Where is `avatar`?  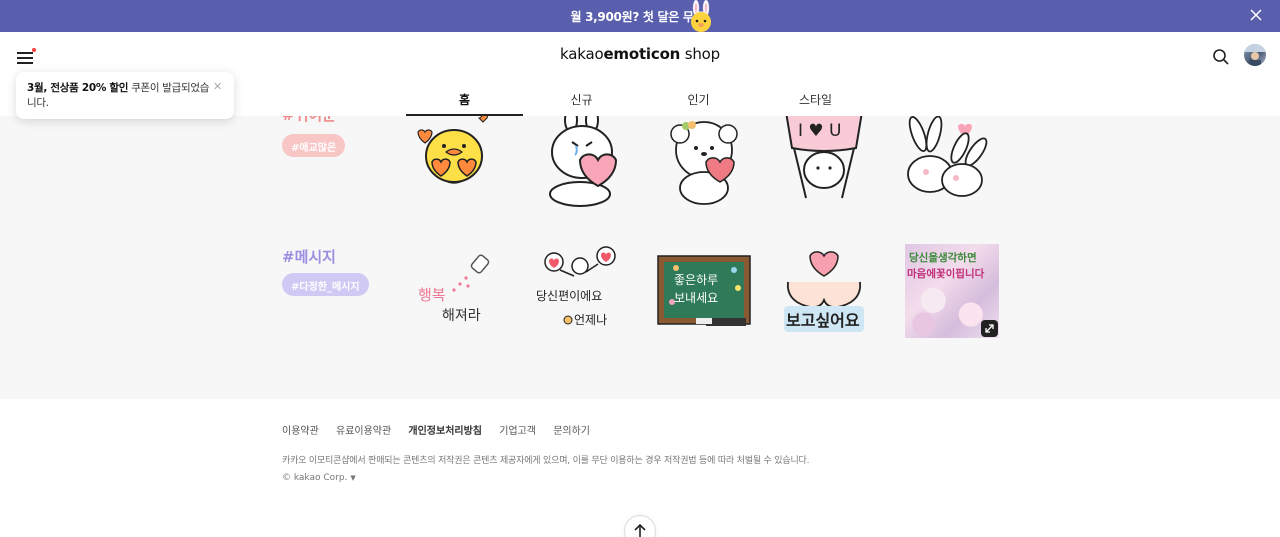
avatar is located at coordinates (1255, 55).